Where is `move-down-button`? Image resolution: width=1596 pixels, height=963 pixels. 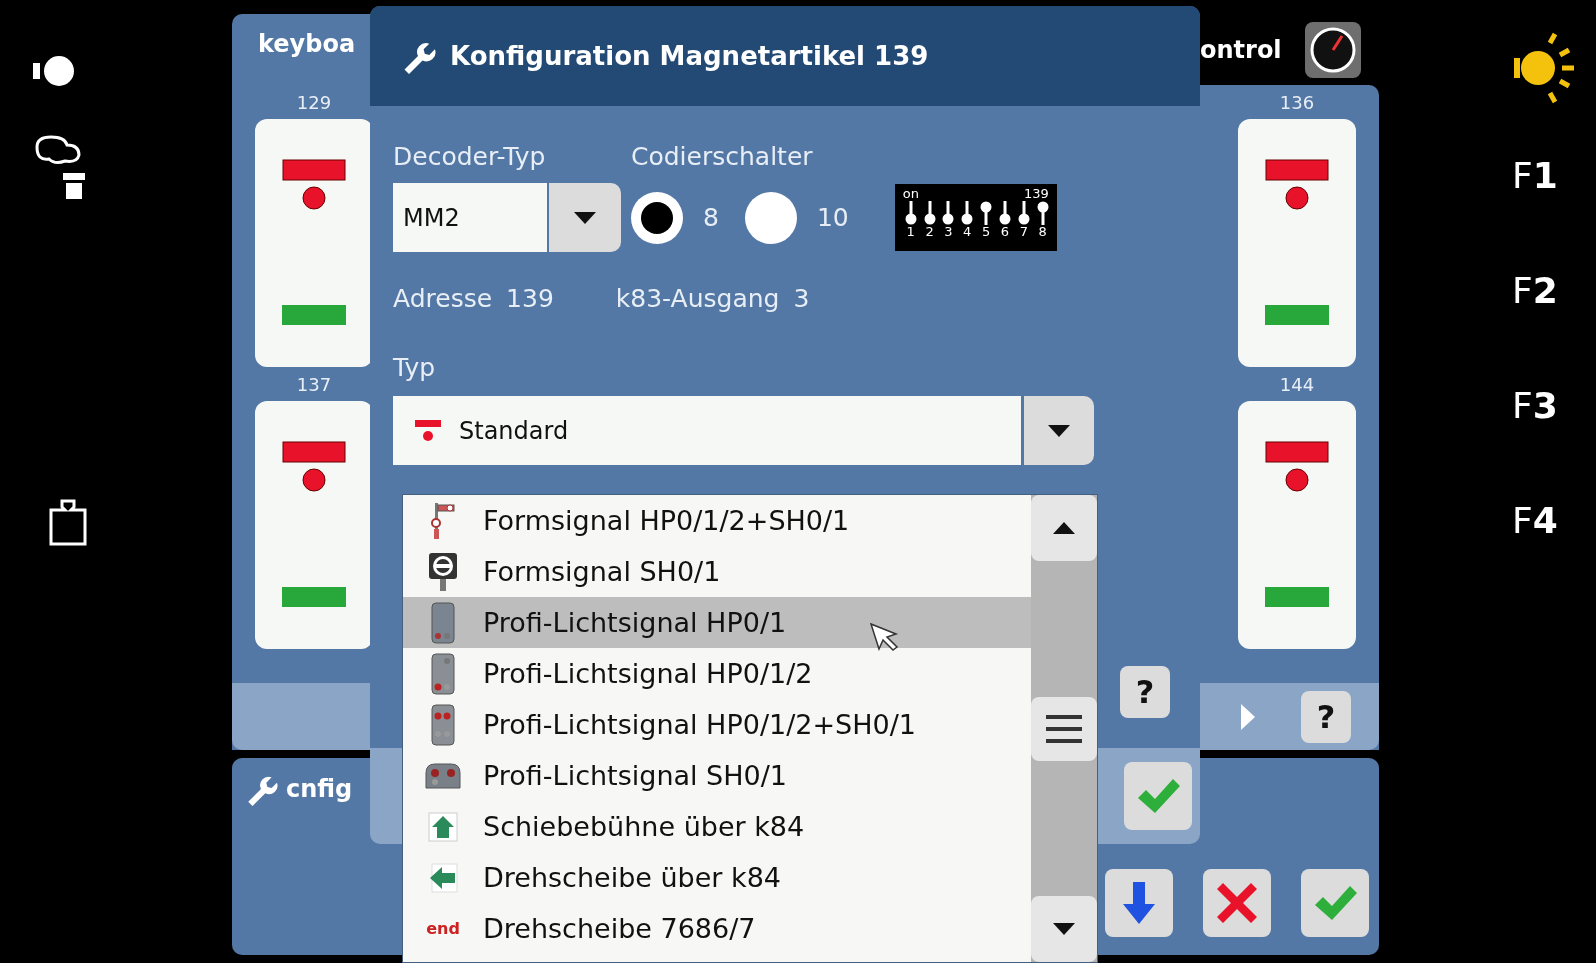 move-down-button is located at coordinates (1139, 903).